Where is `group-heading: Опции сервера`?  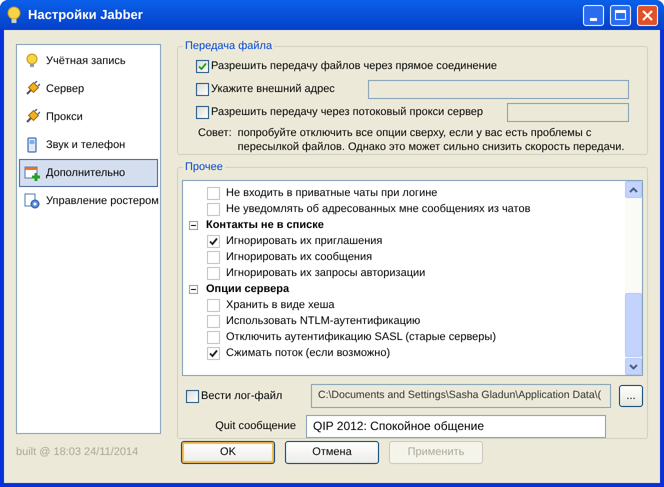
group-heading: Опции сервера is located at coordinates (248, 289).